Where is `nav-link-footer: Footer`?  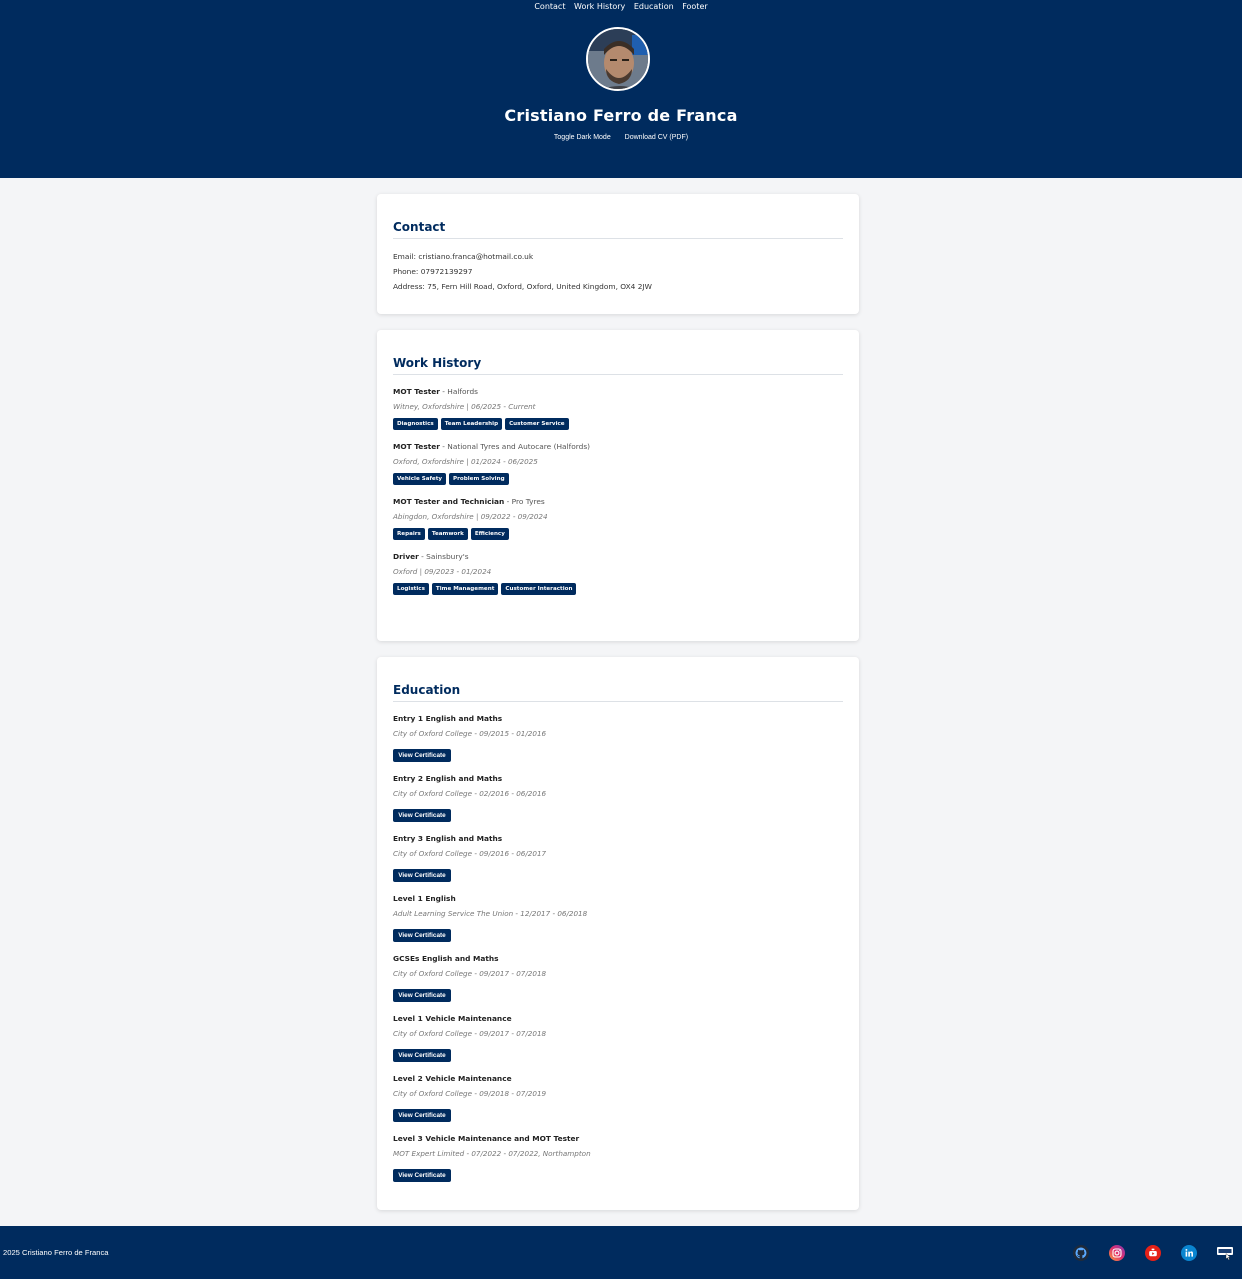 nav-link-footer: Footer is located at coordinates (694, 6).